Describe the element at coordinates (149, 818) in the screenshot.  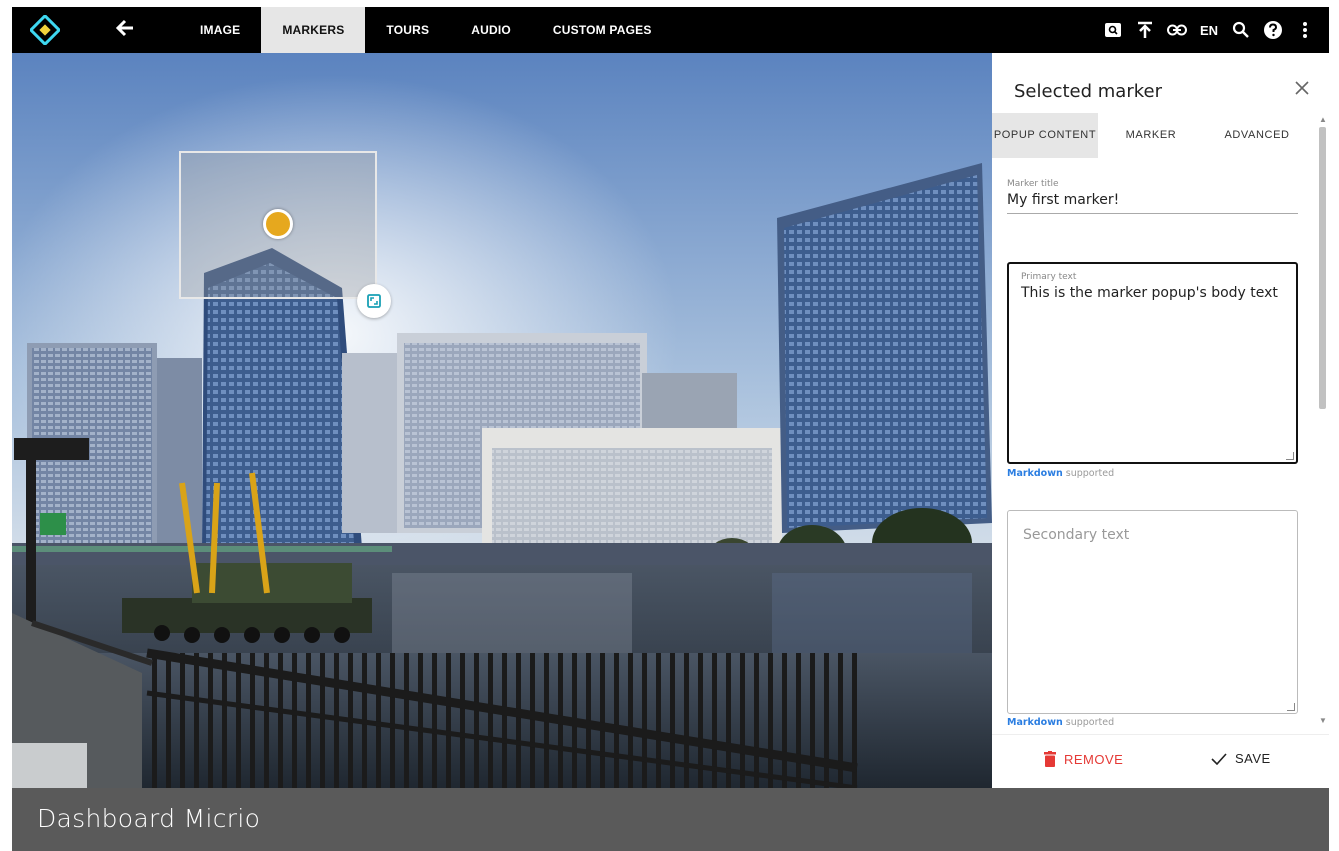
I see `caption-text: Dashboard Micrio` at that location.